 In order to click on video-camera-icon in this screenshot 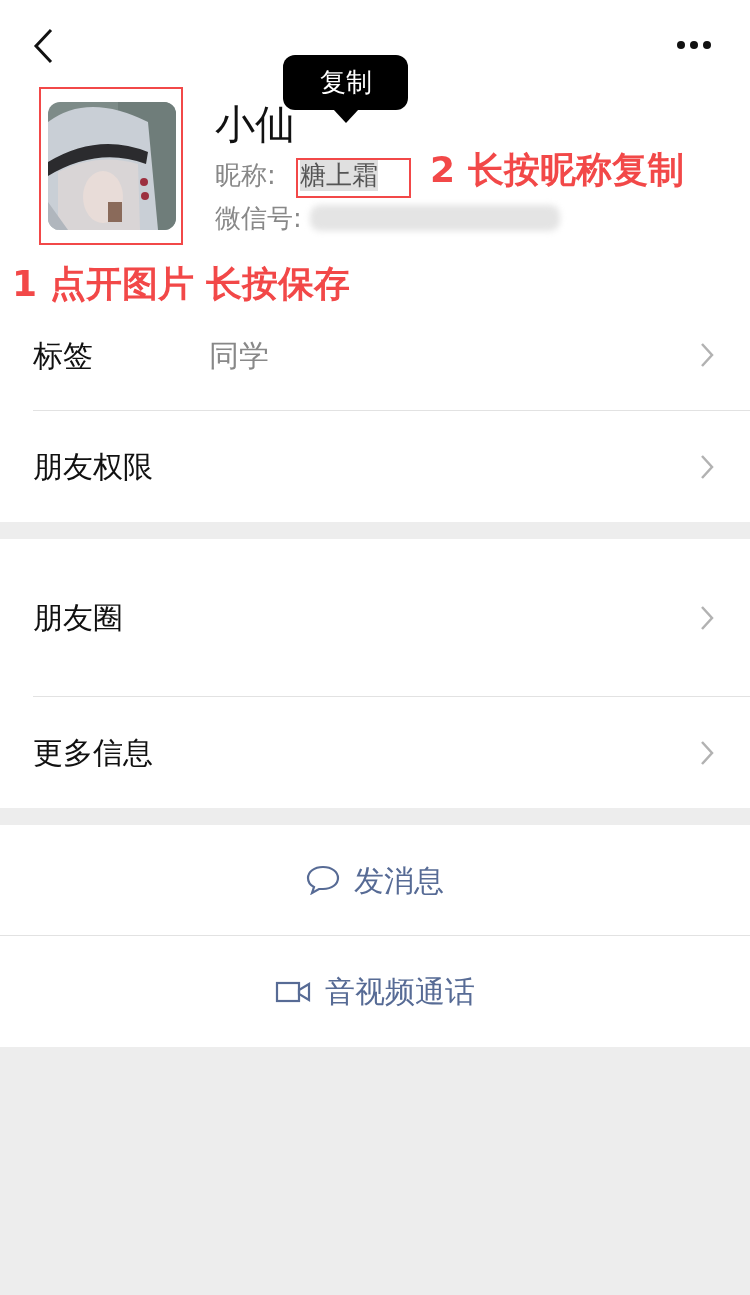, I will do `click(293, 991)`.